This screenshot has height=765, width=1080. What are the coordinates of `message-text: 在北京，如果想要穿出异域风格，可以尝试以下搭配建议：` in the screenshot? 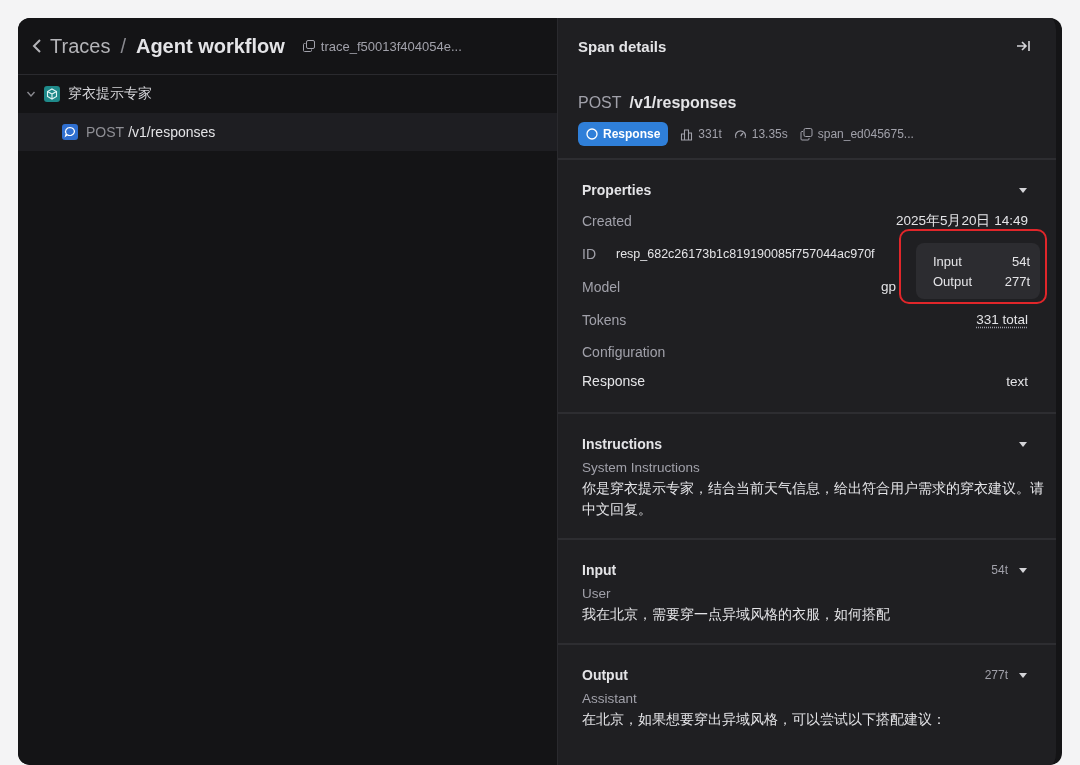 It's located at (764, 719).